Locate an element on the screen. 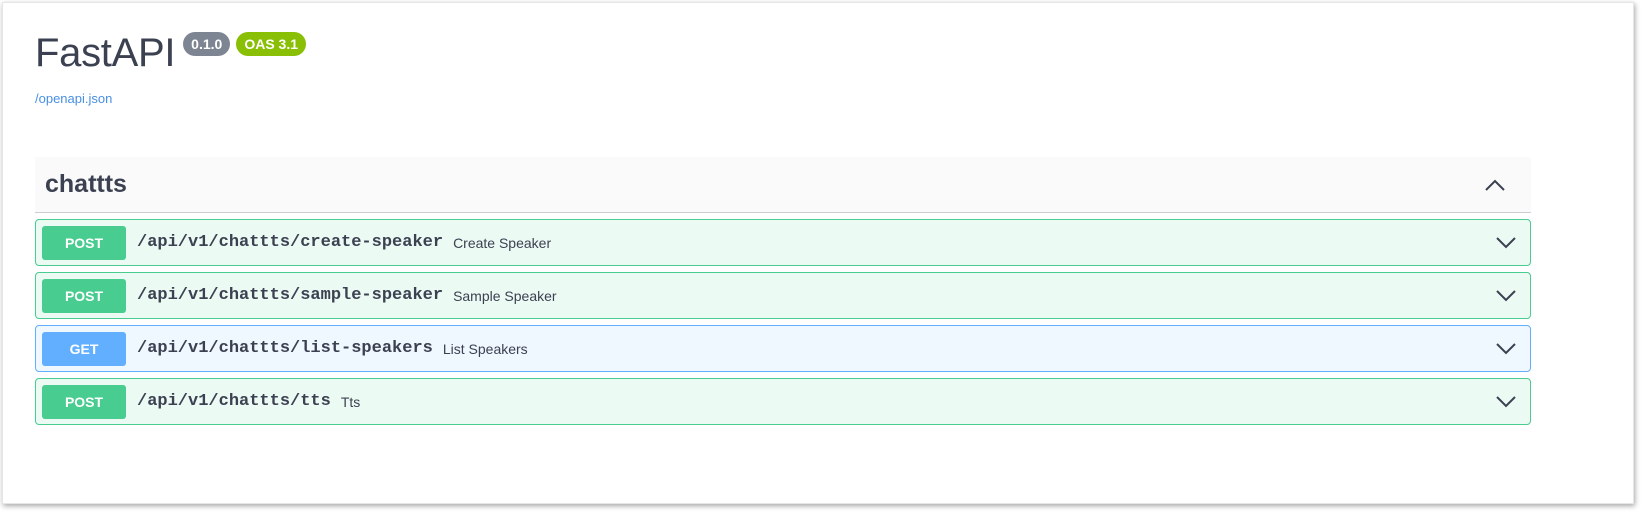  method-badge: GET is located at coordinates (84, 348).